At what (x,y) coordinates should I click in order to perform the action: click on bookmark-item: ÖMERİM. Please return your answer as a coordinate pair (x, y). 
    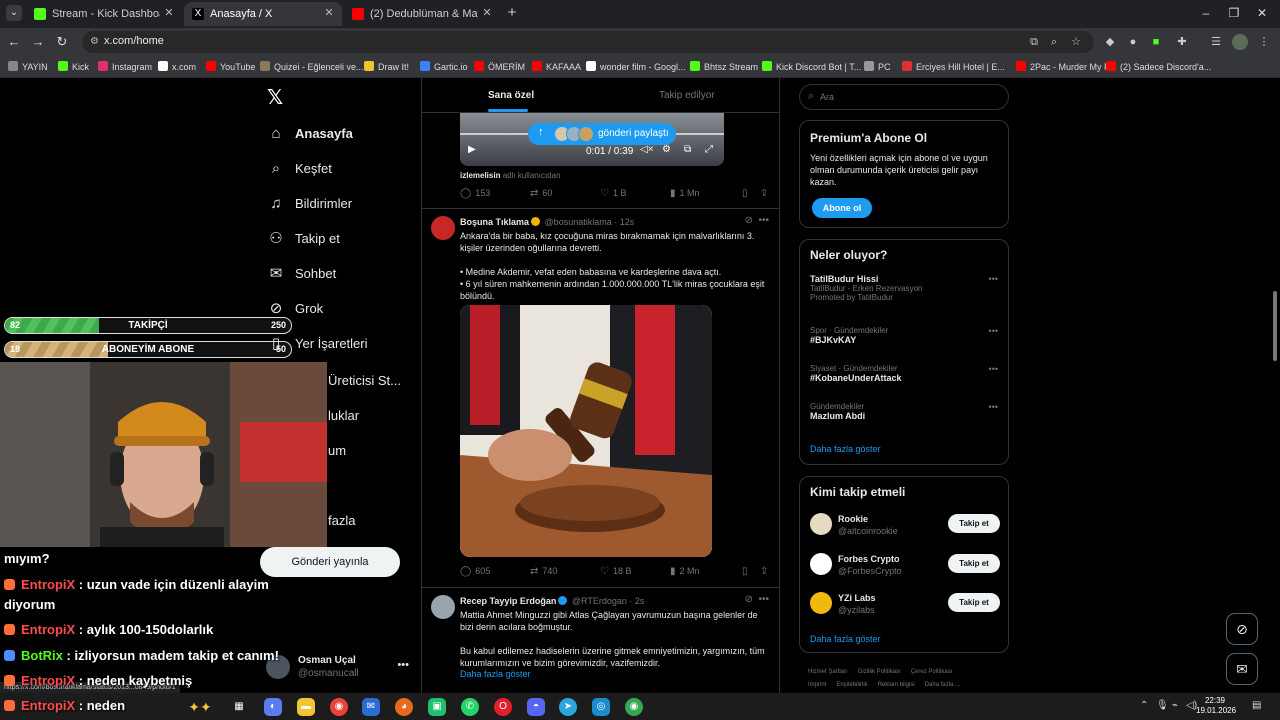
    Looking at the image, I should click on (499, 68).